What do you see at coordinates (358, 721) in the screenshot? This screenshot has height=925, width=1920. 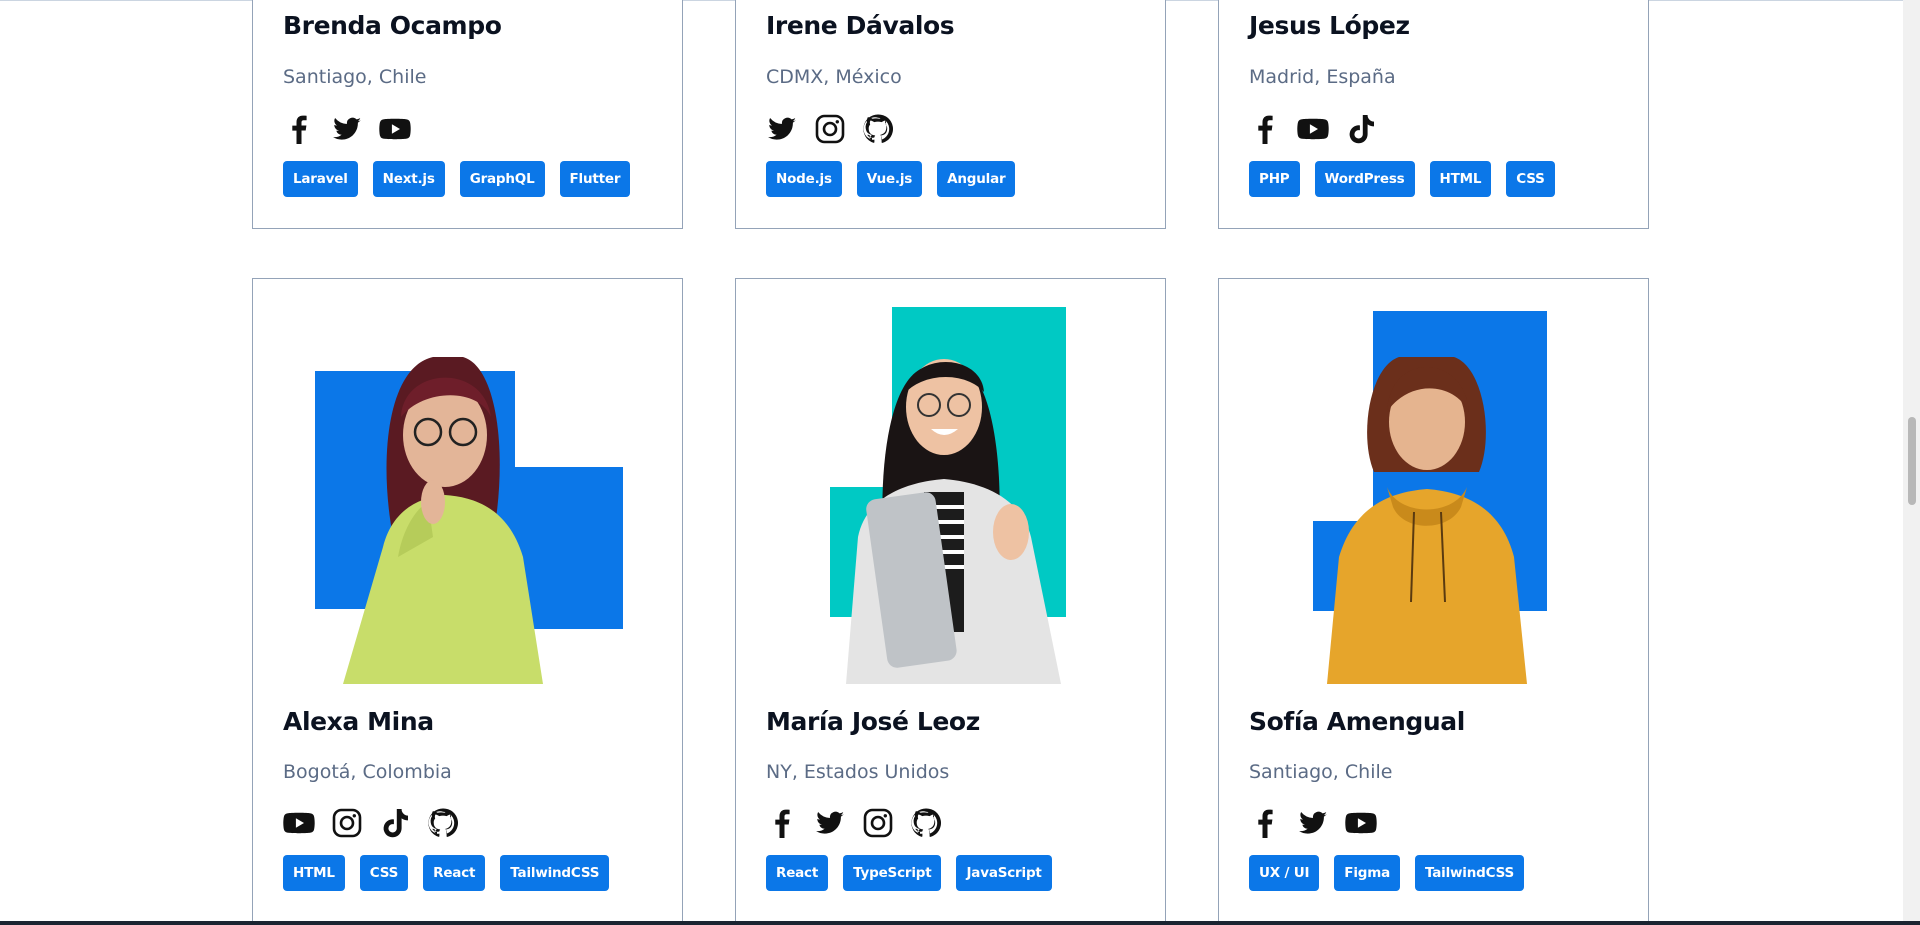 I see `member-name: Alexa Mina` at bounding box center [358, 721].